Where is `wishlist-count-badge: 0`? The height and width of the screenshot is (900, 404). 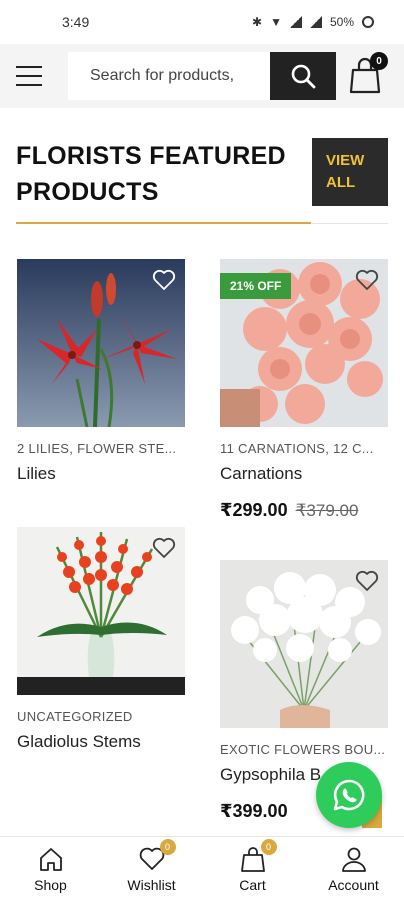
wishlist-count-badge: 0 is located at coordinates (167, 846).